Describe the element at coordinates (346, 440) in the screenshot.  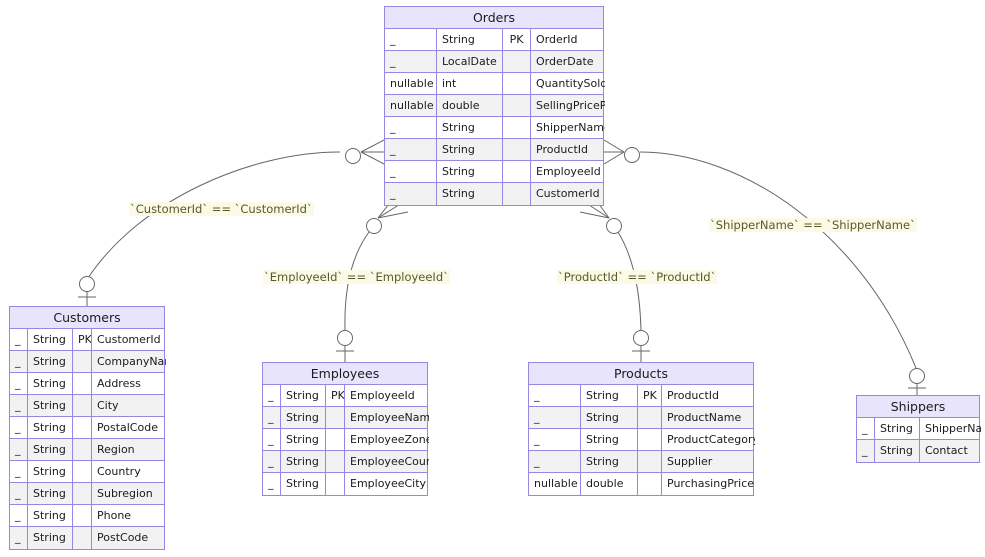
I see `entity-row: _ String EmployeeZone` at that location.